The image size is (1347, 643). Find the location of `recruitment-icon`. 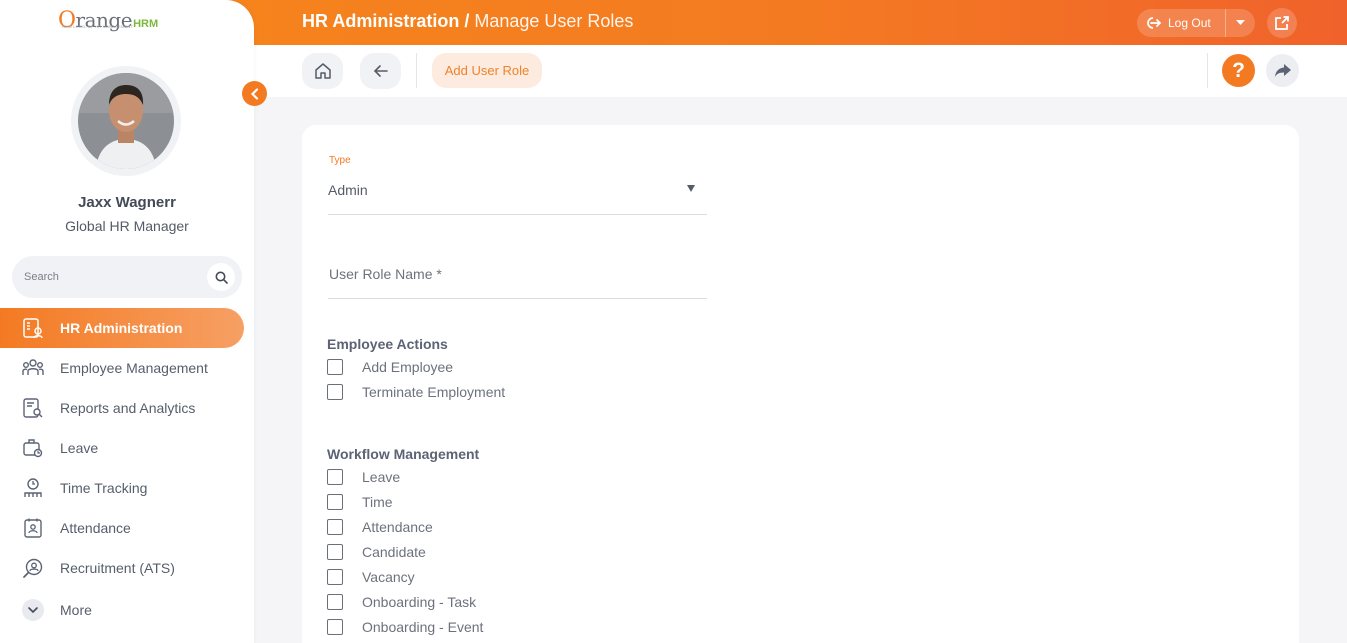

recruitment-icon is located at coordinates (33, 568).